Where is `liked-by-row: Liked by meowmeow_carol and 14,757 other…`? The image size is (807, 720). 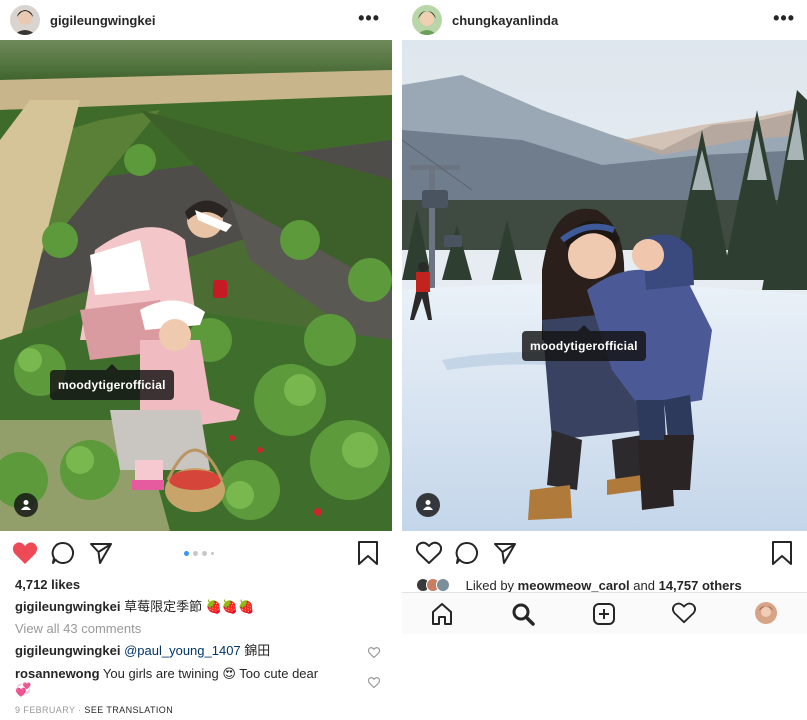 liked-by-row: Liked by meowmeow_carol and 14,757 other… is located at coordinates (606, 585).